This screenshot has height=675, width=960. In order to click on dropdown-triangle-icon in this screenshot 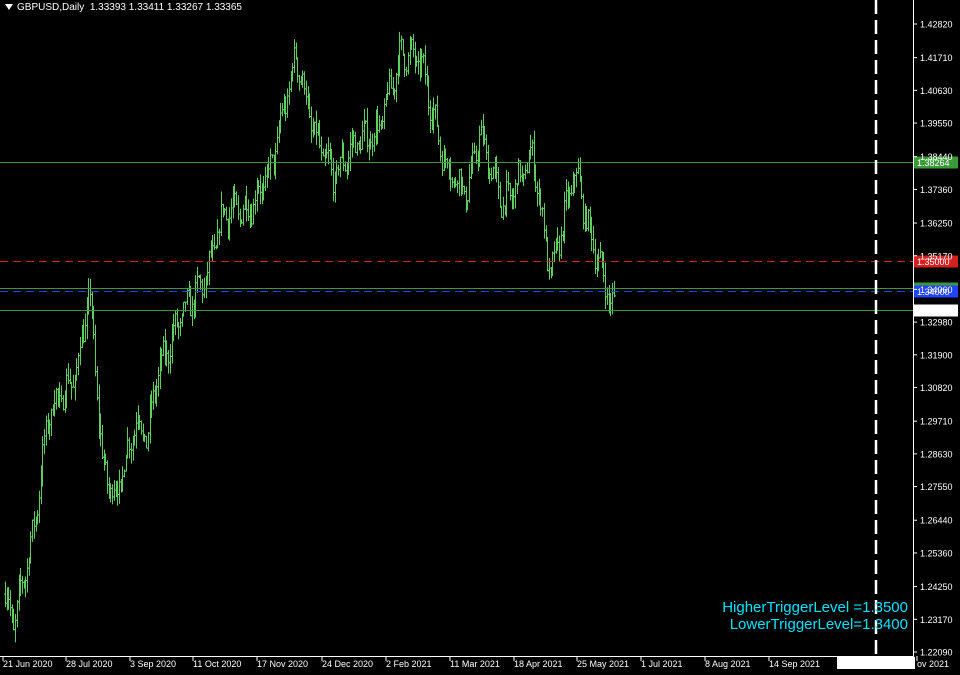, I will do `click(9, 7)`.